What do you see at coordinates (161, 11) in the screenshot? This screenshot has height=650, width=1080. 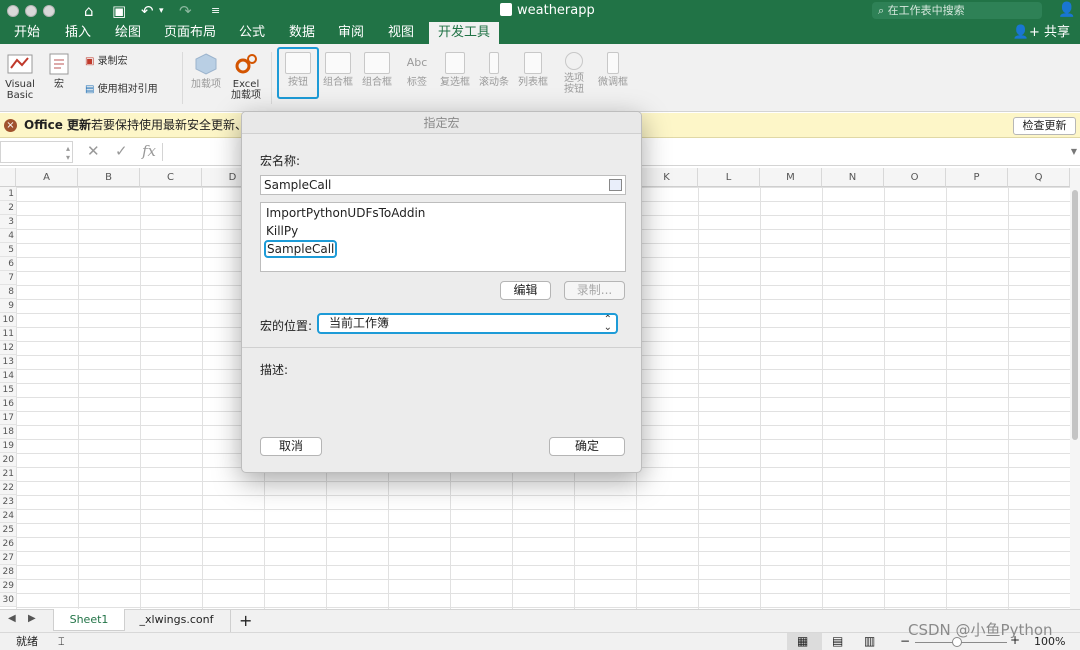 I see `undo-dropdown-icon: ▾` at bounding box center [161, 11].